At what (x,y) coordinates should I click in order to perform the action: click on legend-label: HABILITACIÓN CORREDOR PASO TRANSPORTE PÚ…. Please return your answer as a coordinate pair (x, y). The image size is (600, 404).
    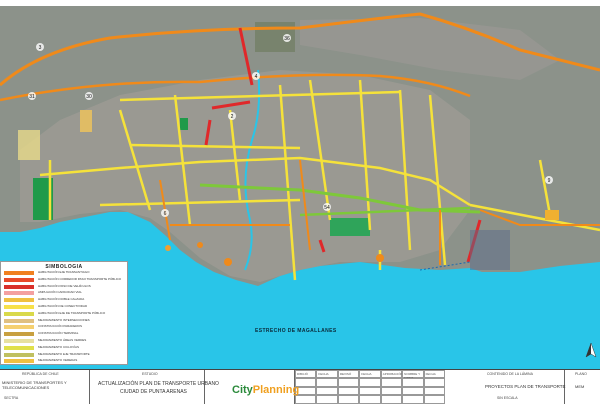
    Looking at the image, I should click on (80, 278).